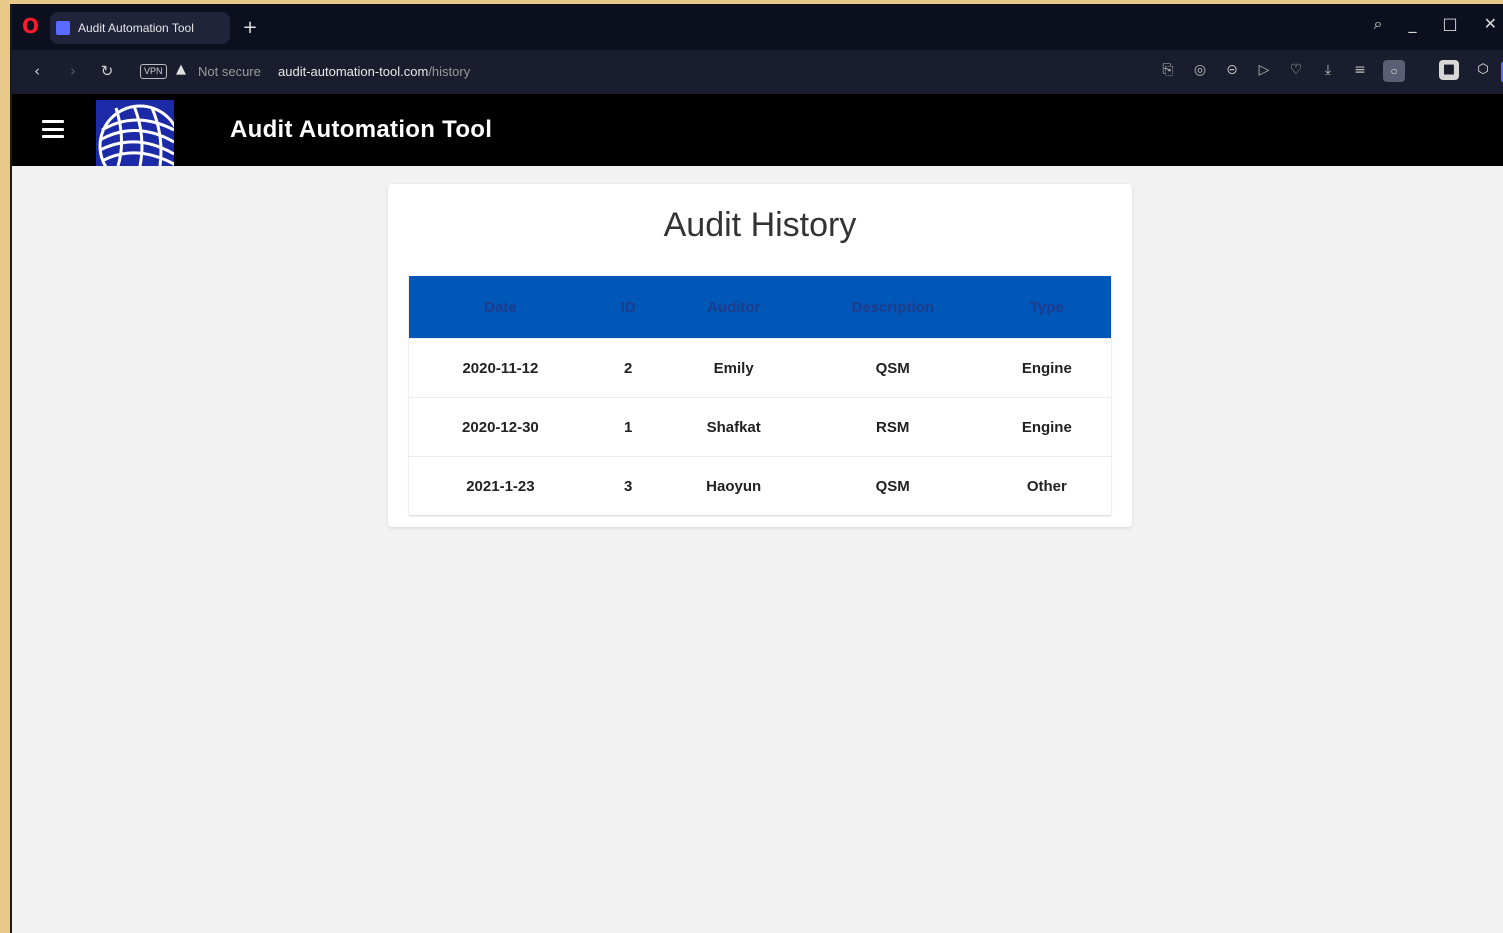 This screenshot has height=933, width=1503. I want to click on new-tab-button: +, so click(250, 28).